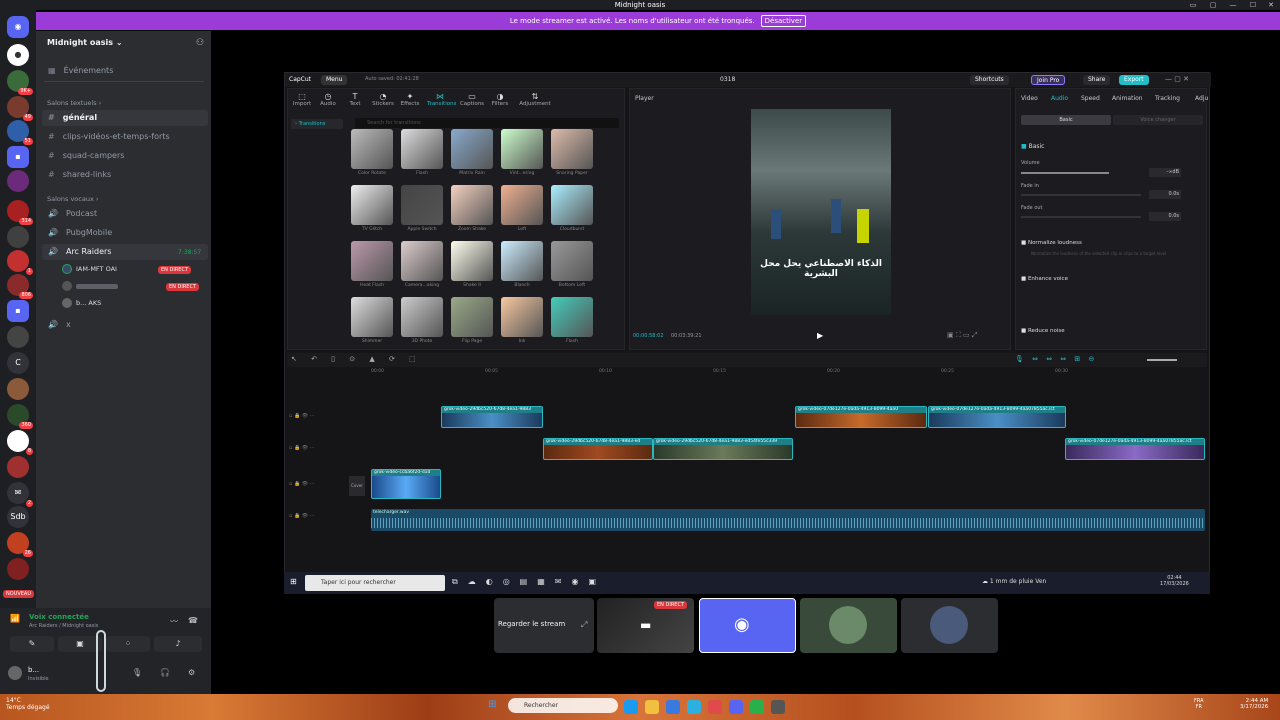  What do you see at coordinates (1165, 194) in the screenshot?
I see `fade-in-value: 0.0s` at bounding box center [1165, 194].